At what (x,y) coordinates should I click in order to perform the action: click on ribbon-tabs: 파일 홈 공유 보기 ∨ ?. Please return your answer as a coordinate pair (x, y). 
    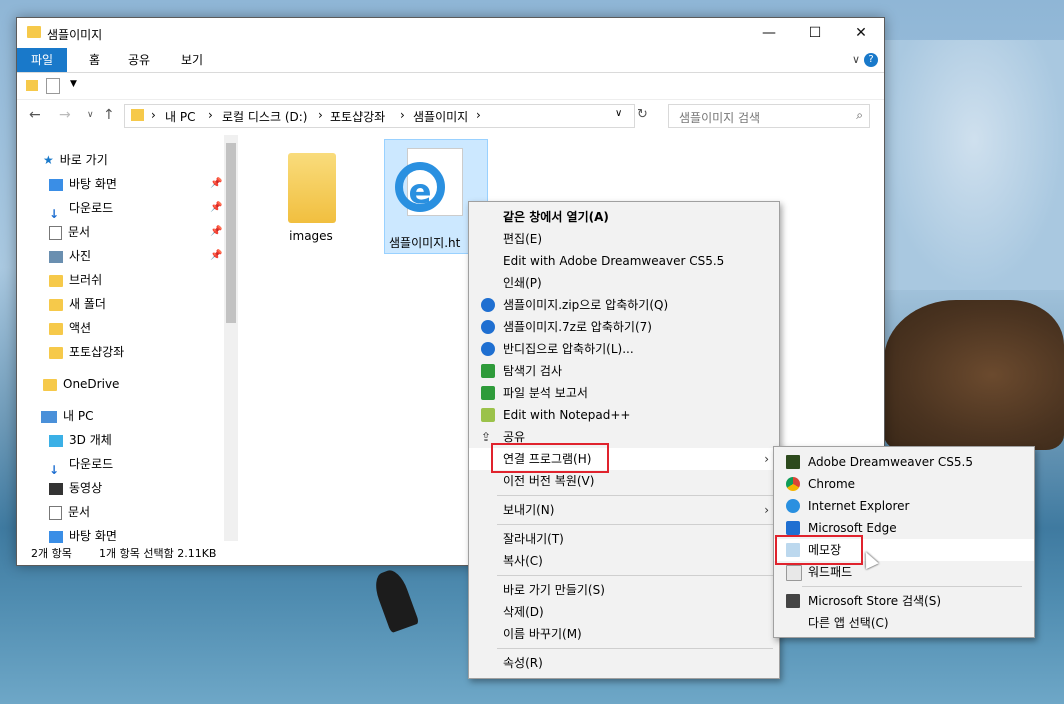
    Looking at the image, I should click on (450, 60).